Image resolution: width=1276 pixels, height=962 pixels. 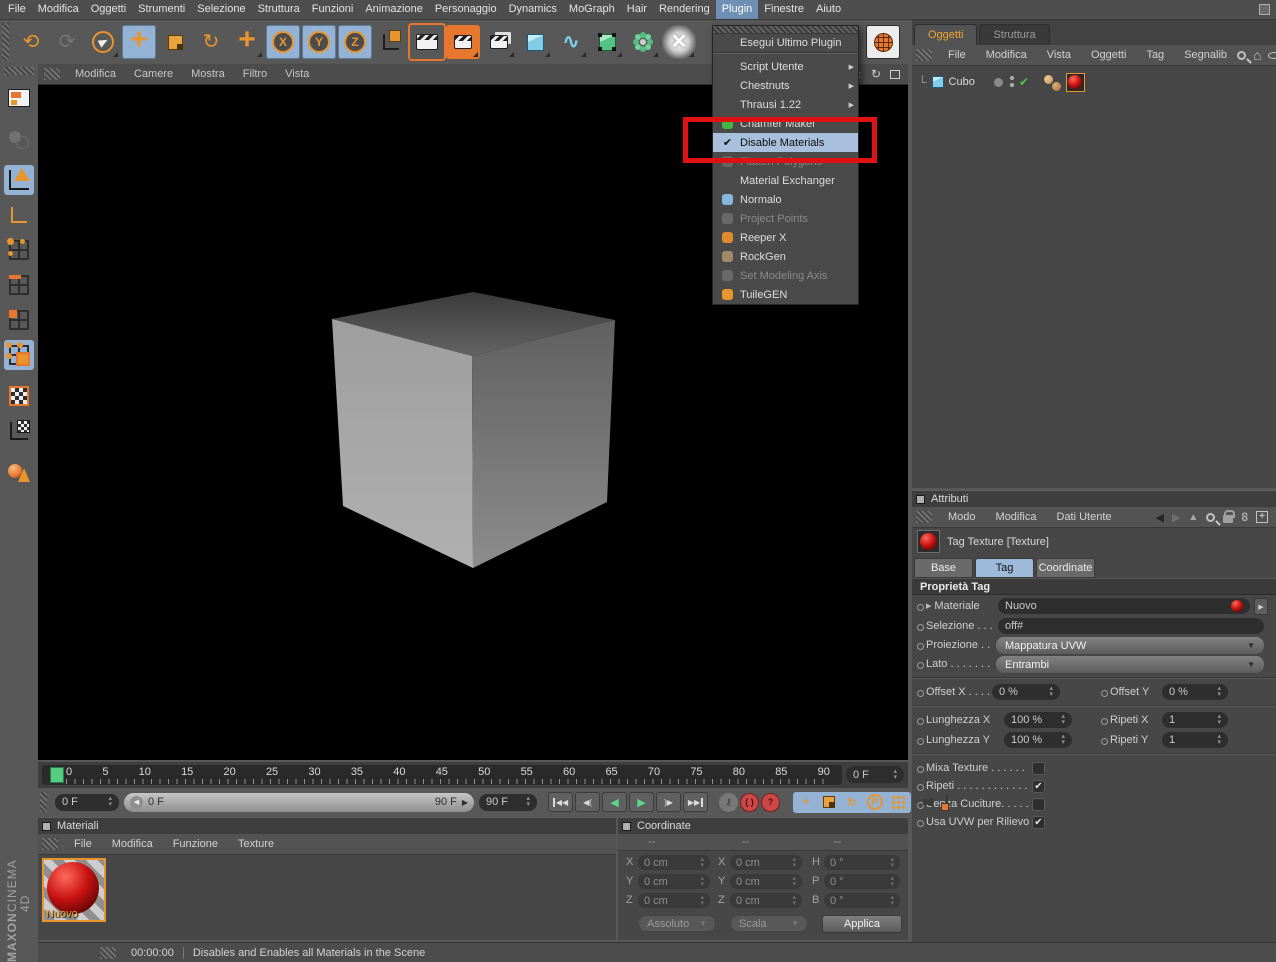 I want to click on texture-mode-button, so click(x=19, y=396).